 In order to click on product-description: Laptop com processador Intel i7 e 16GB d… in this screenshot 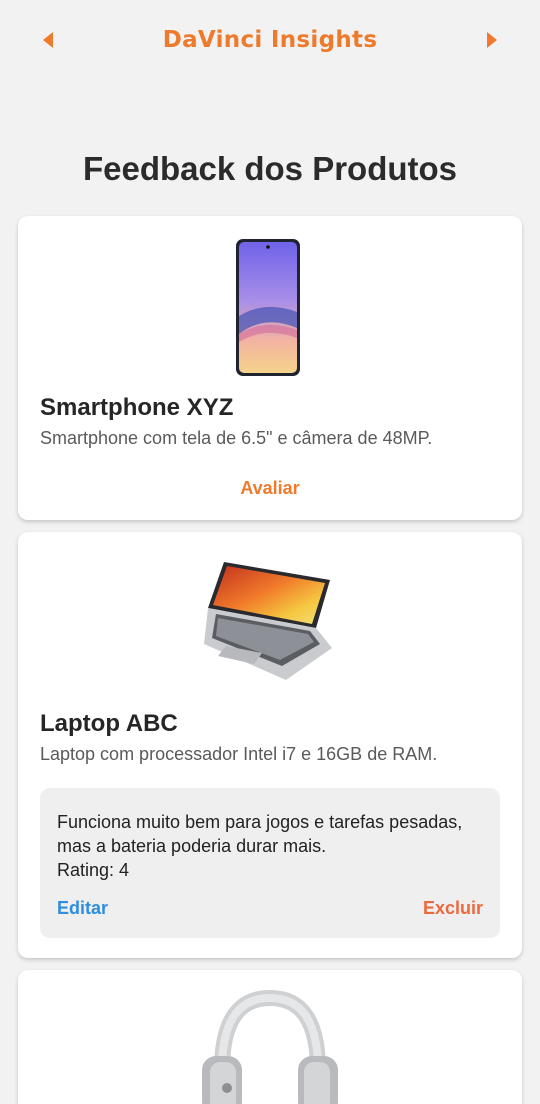, I will do `click(239, 754)`.